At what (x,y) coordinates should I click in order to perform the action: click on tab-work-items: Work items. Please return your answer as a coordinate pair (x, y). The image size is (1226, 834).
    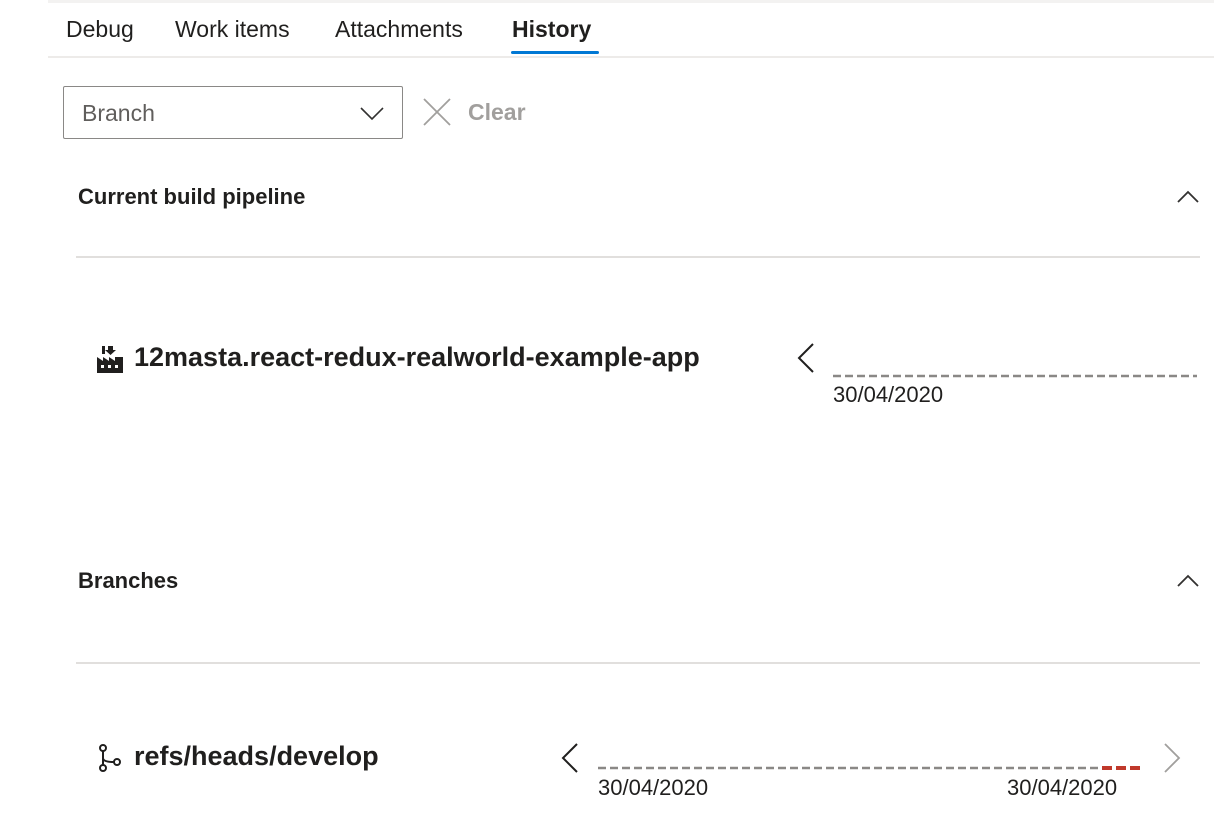
    Looking at the image, I should click on (232, 29).